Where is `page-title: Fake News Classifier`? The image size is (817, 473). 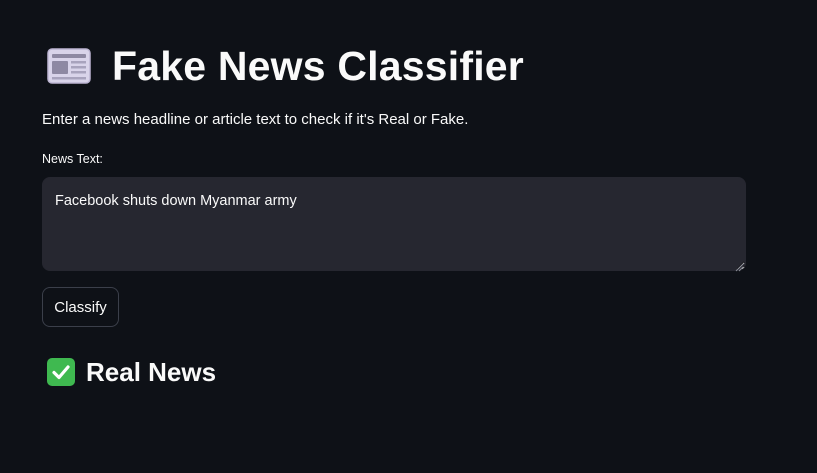
page-title: Fake News Classifier is located at coordinates (318, 65).